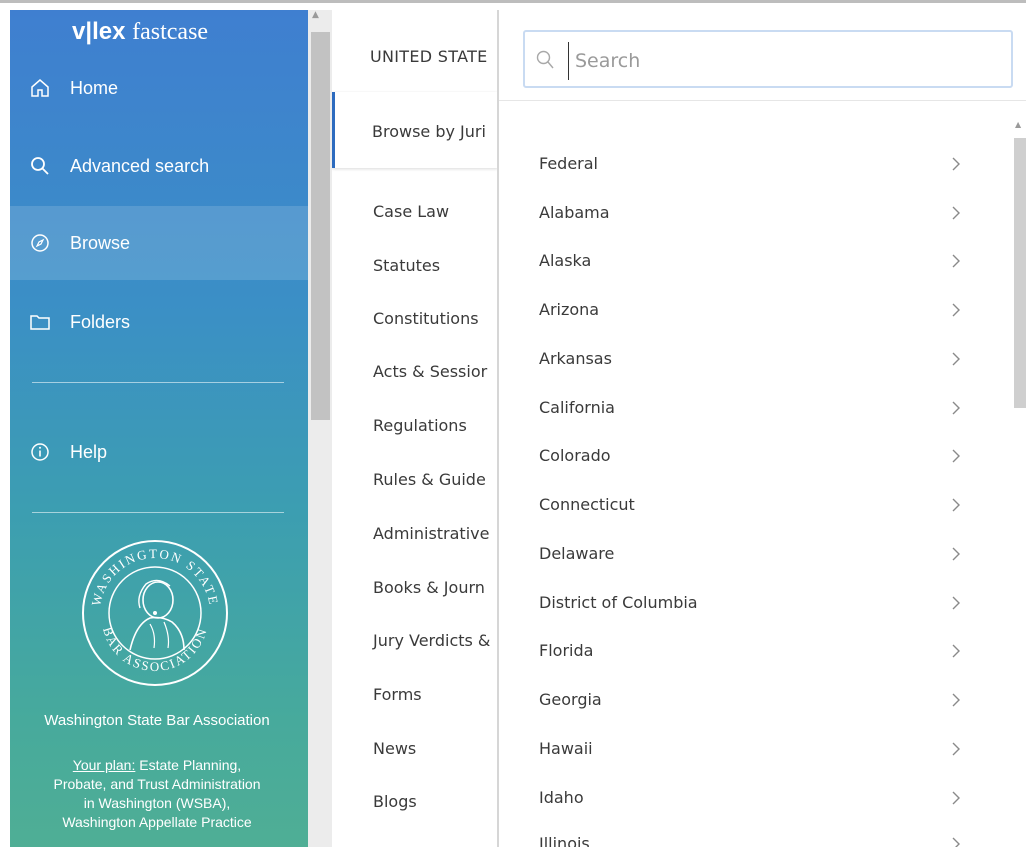  What do you see at coordinates (431, 533) in the screenshot?
I see `content-type-administrative: Administrative` at bounding box center [431, 533].